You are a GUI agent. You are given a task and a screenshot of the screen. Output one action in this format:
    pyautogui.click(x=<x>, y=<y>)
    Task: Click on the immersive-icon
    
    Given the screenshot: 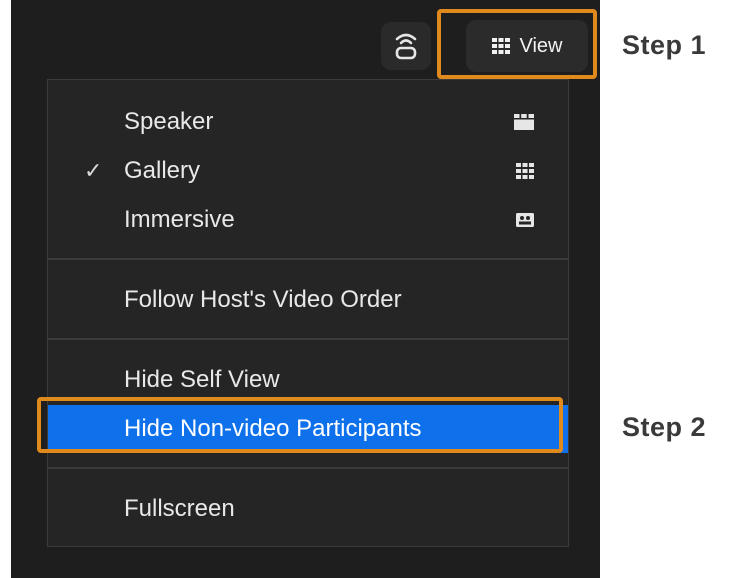 What is the action you would take?
    pyautogui.click(x=525, y=220)
    